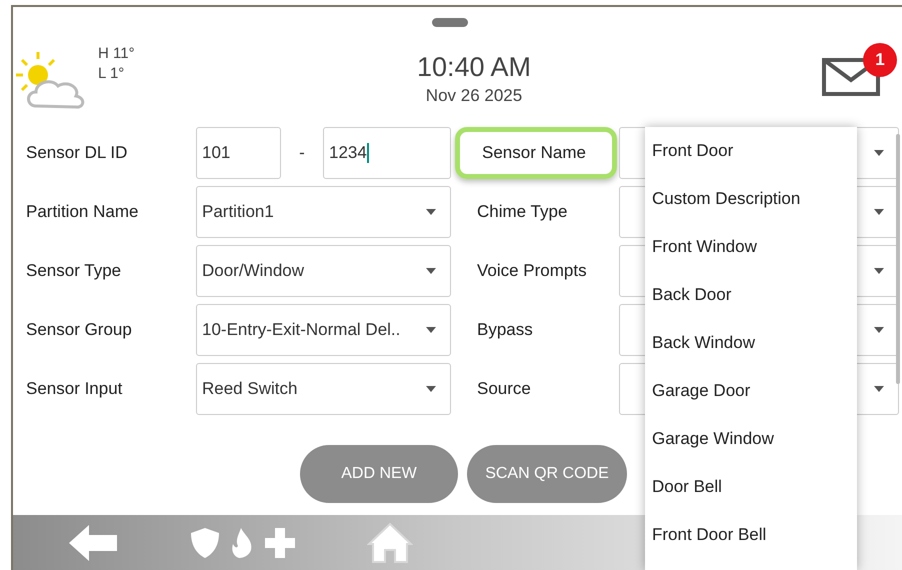 Image resolution: width=902 pixels, height=570 pixels. What do you see at coordinates (751, 391) in the screenshot?
I see `dropdown-option: Garage Door` at bounding box center [751, 391].